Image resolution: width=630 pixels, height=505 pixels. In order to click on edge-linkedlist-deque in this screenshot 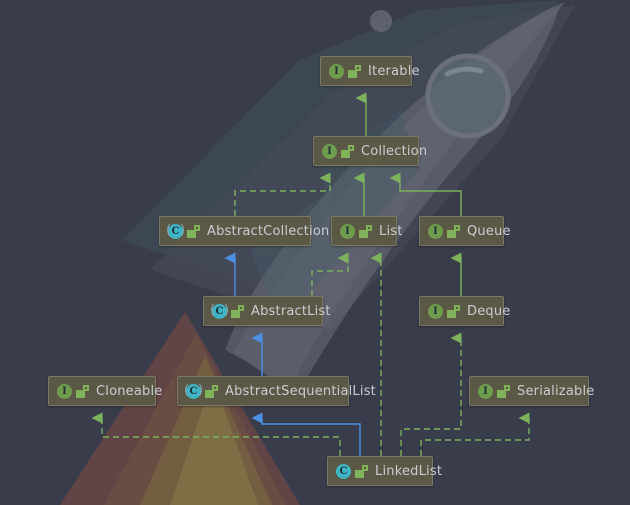, I will do `click(431, 394)`.